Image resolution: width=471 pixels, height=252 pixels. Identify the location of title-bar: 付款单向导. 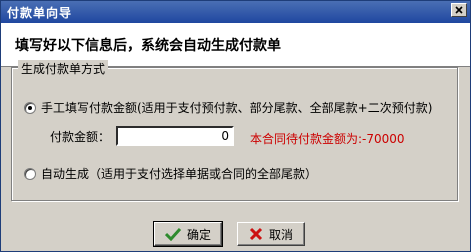
(235, 12).